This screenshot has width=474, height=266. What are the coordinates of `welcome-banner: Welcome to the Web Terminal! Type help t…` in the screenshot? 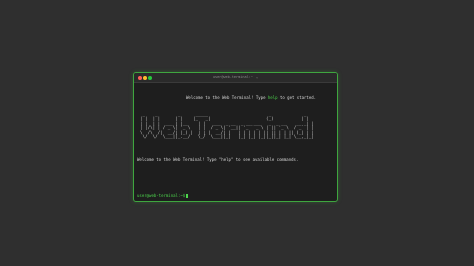 It's located at (251, 98).